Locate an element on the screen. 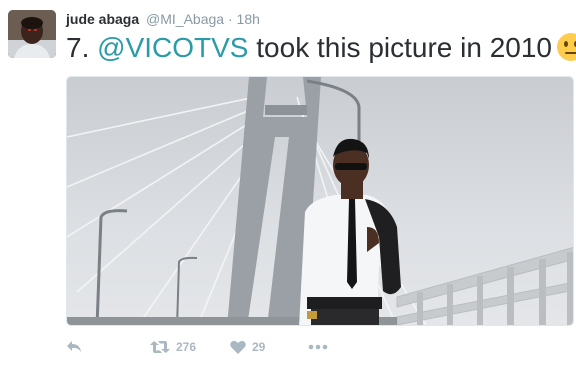 Image resolution: width=576 pixels, height=366 pixels. avatar is located at coordinates (32, 34).